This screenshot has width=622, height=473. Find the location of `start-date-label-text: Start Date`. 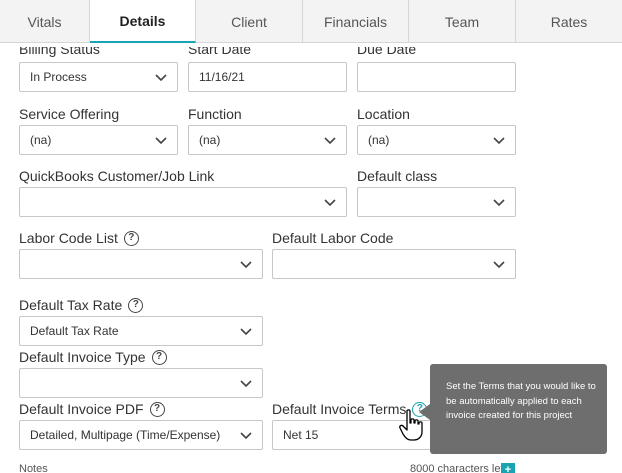

start-date-label-text: Start Date is located at coordinates (220, 52).